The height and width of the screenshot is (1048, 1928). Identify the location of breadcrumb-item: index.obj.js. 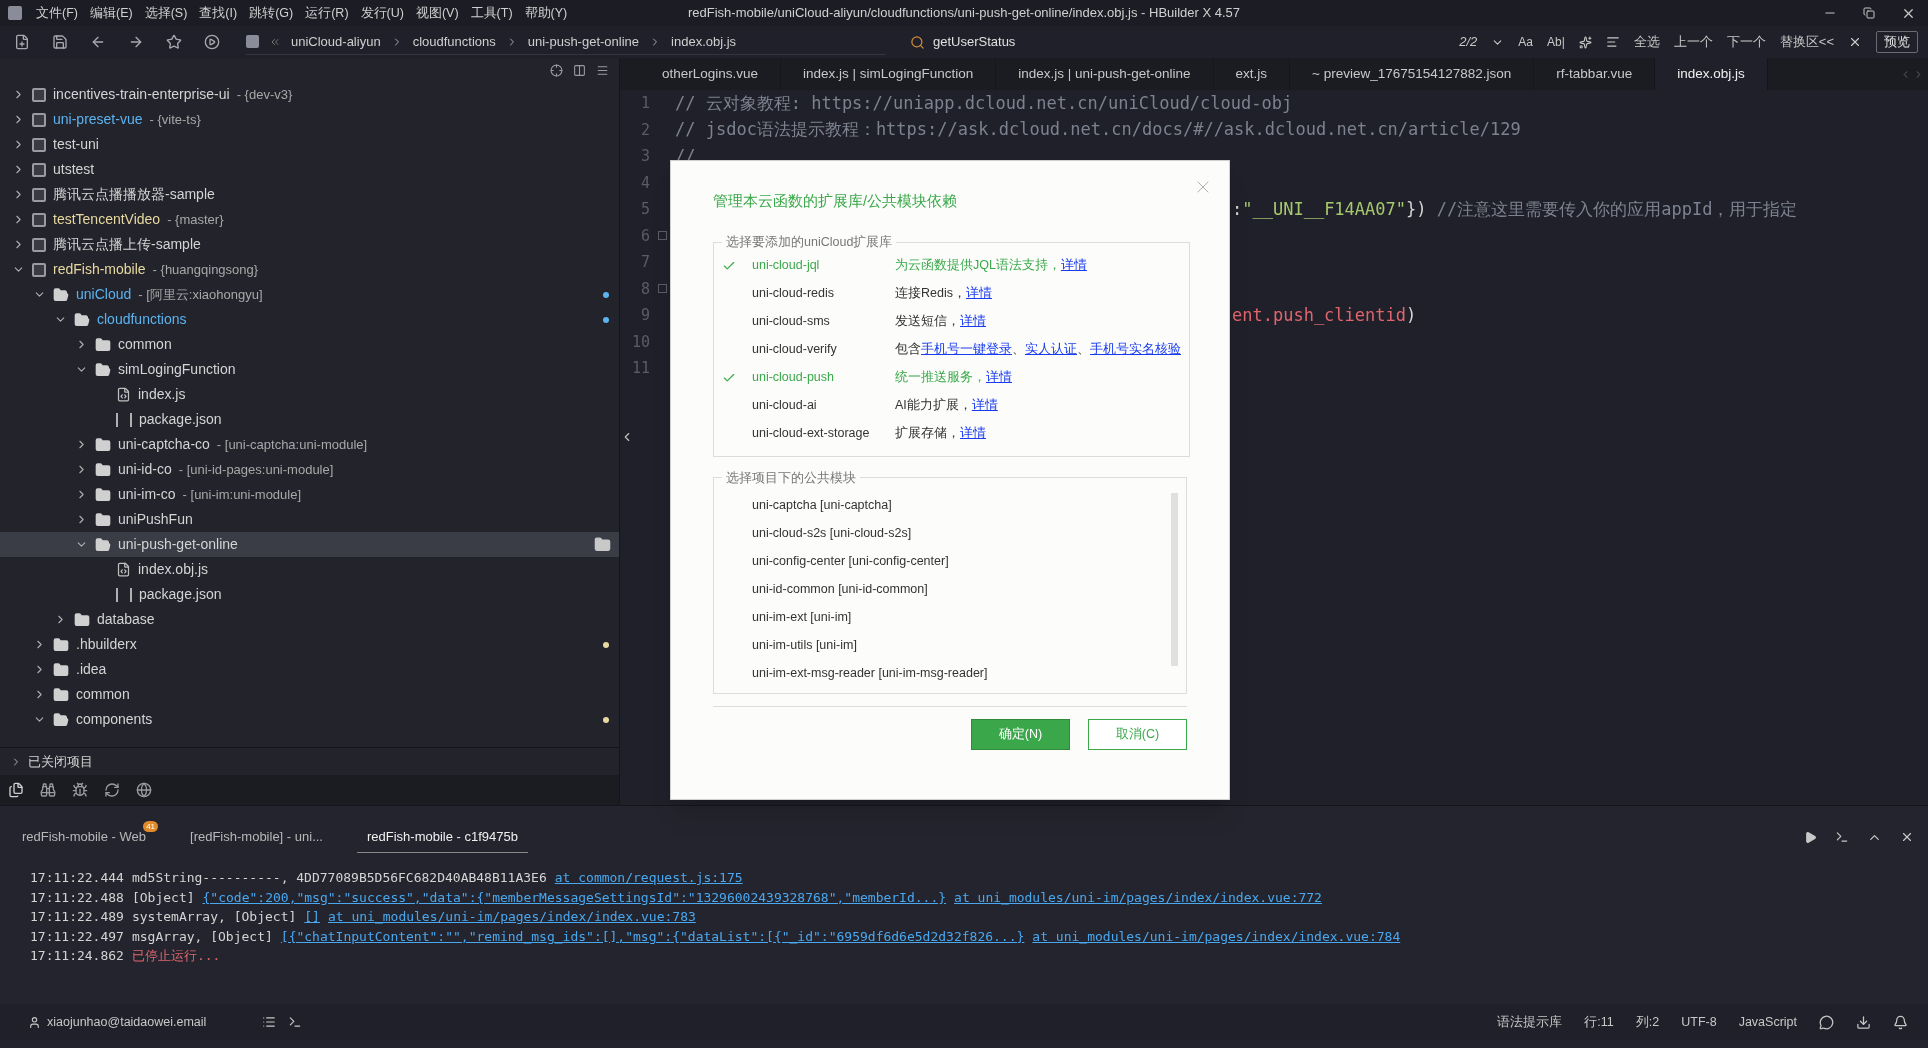
(704, 41).